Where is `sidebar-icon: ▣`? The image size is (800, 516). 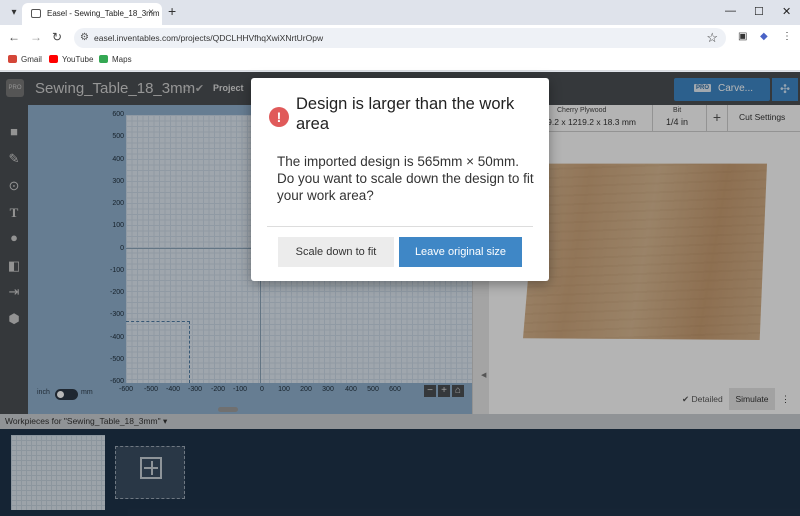 sidebar-icon: ▣ is located at coordinates (742, 36).